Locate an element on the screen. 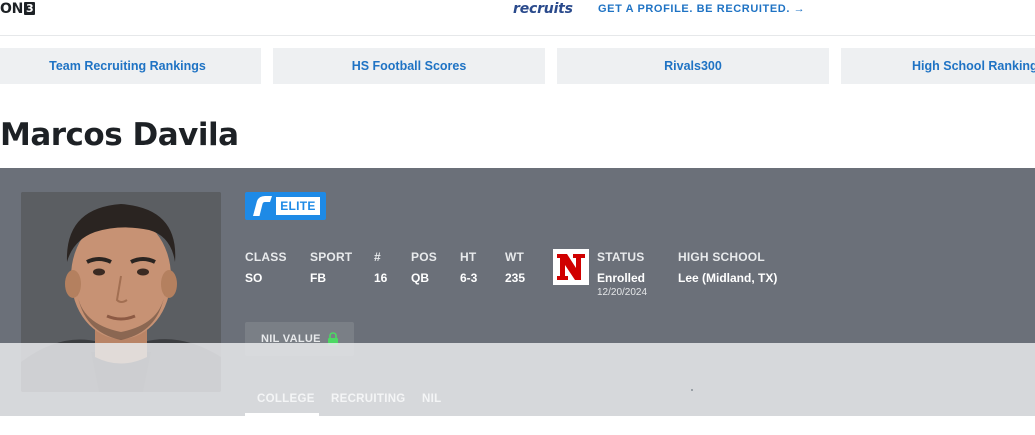 The image size is (1035, 435). stat-value: FB is located at coordinates (318, 278).